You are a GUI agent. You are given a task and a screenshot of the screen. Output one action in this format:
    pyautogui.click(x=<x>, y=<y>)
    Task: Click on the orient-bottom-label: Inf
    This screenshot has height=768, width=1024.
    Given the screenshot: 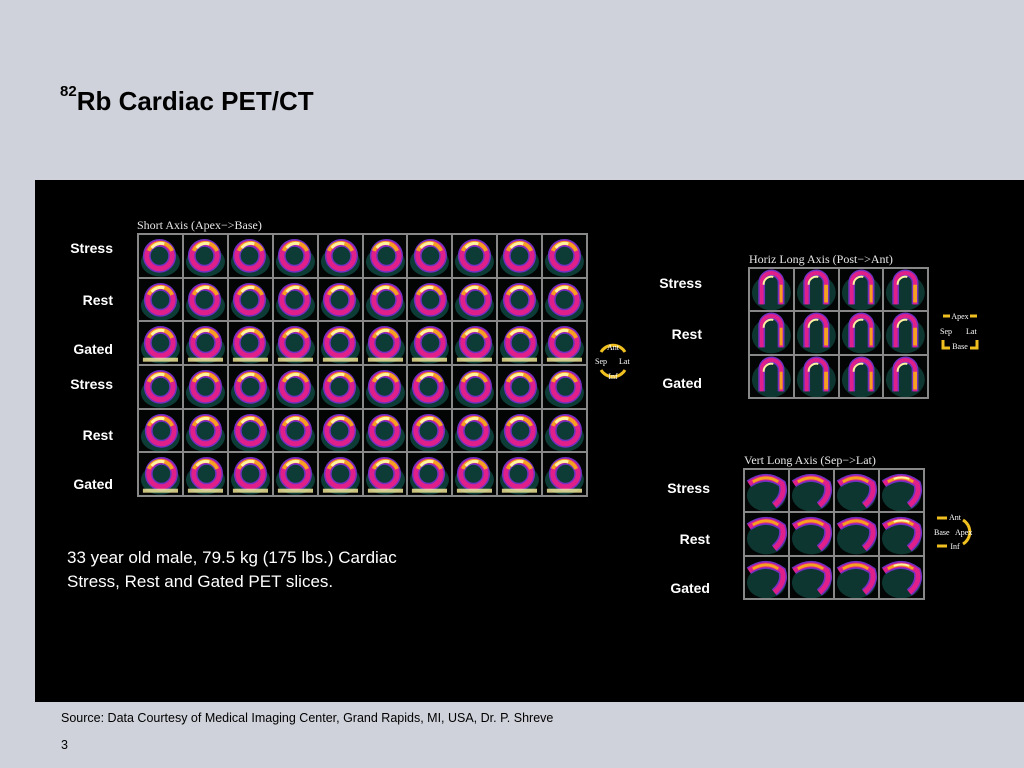 What is the action you would take?
    pyautogui.click(x=613, y=376)
    